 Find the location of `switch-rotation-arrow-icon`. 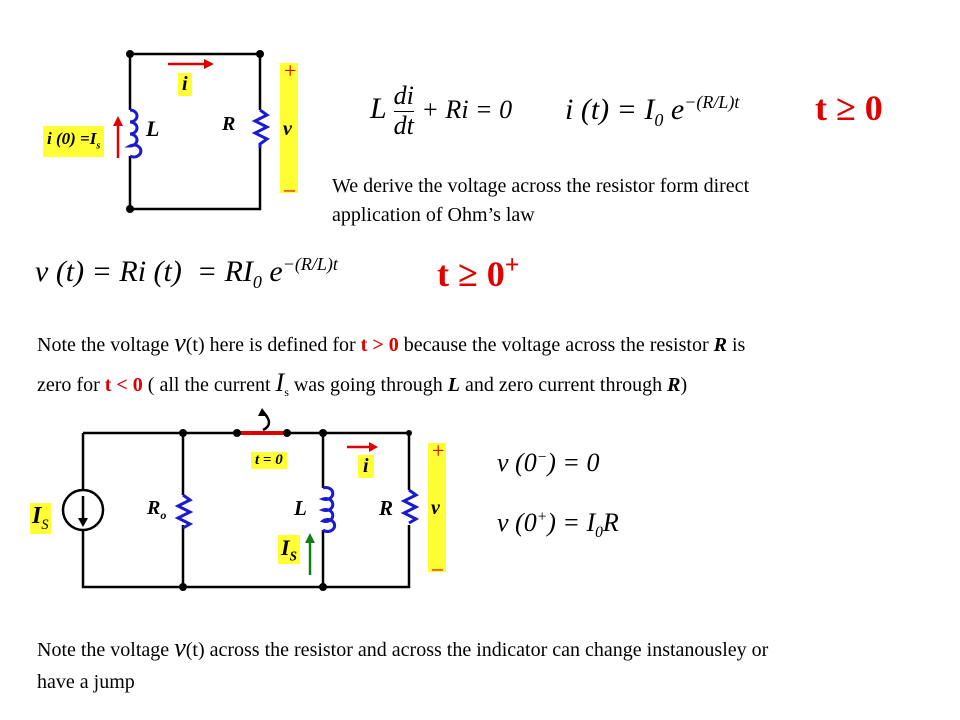

switch-rotation-arrow-icon is located at coordinates (263, 412).